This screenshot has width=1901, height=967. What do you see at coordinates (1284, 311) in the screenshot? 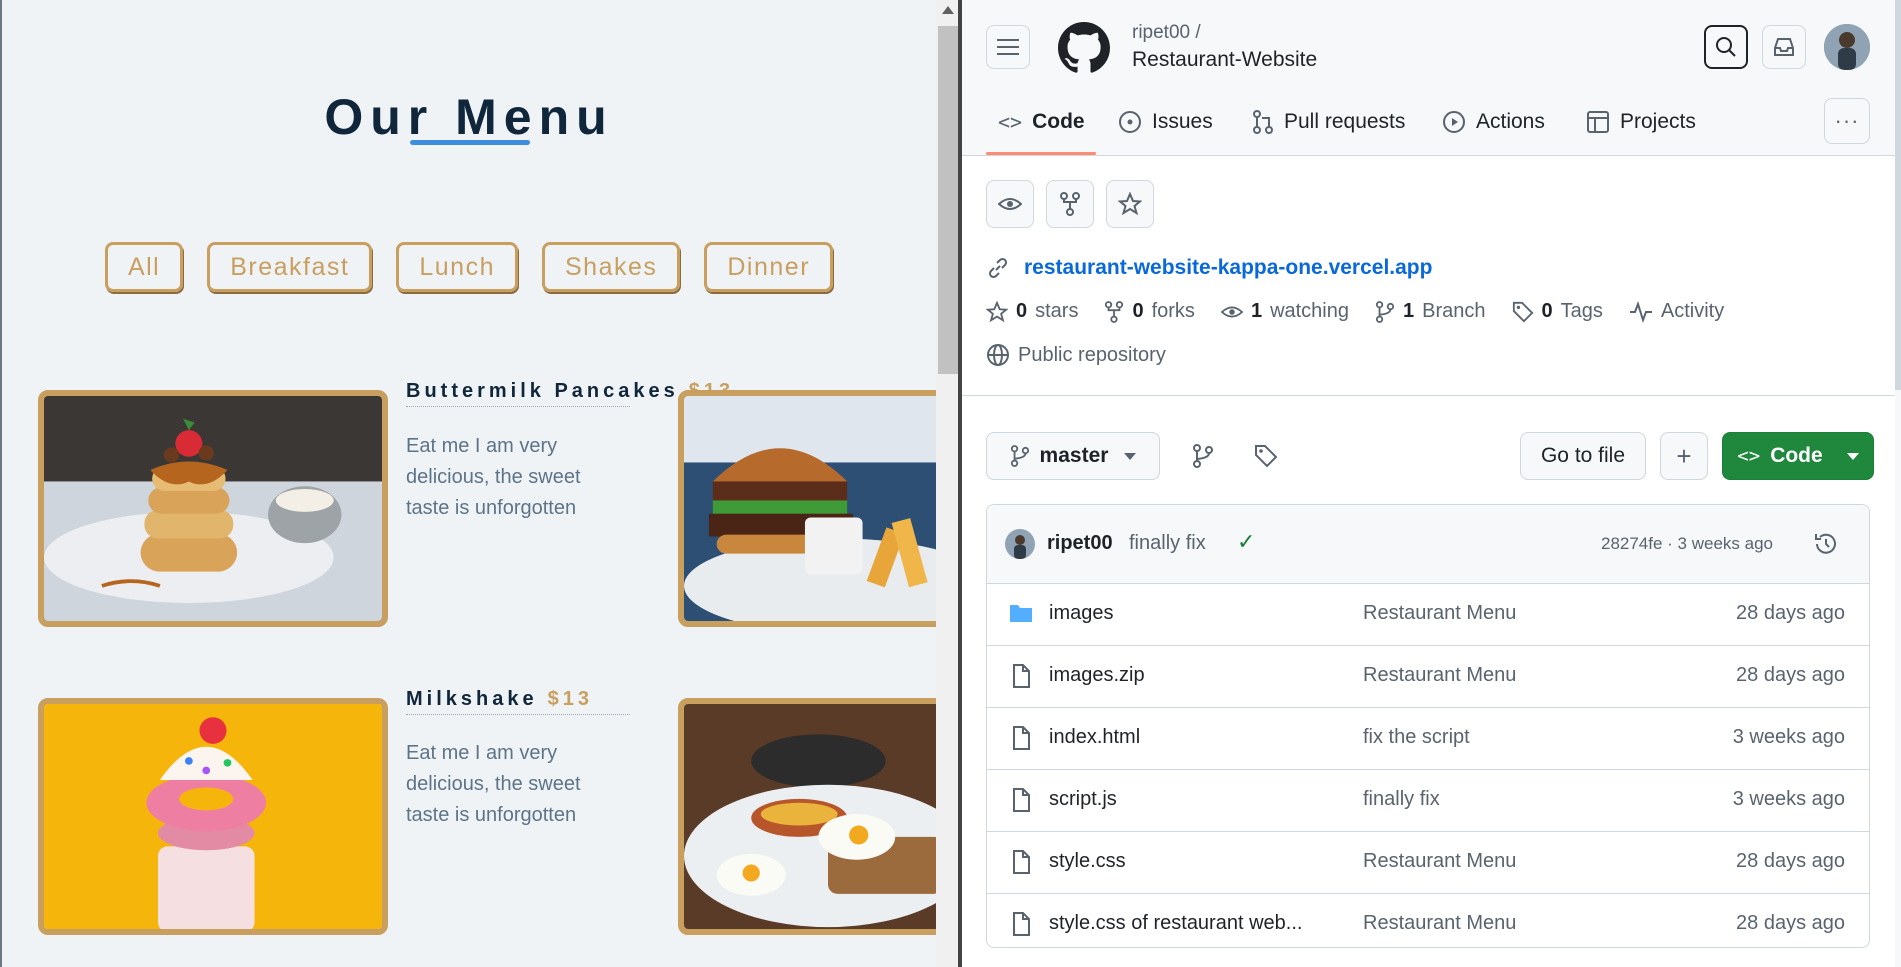
I see `watching-link: 1 watching` at bounding box center [1284, 311].